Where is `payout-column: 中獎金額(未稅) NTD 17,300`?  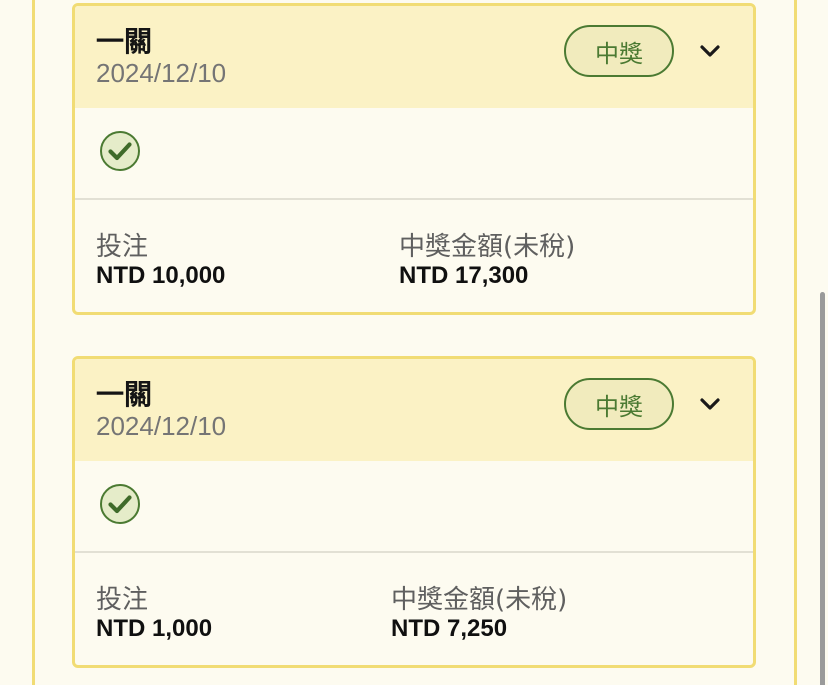
payout-column: 中獎金額(未稅) NTD 17,300 is located at coordinates (487, 261).